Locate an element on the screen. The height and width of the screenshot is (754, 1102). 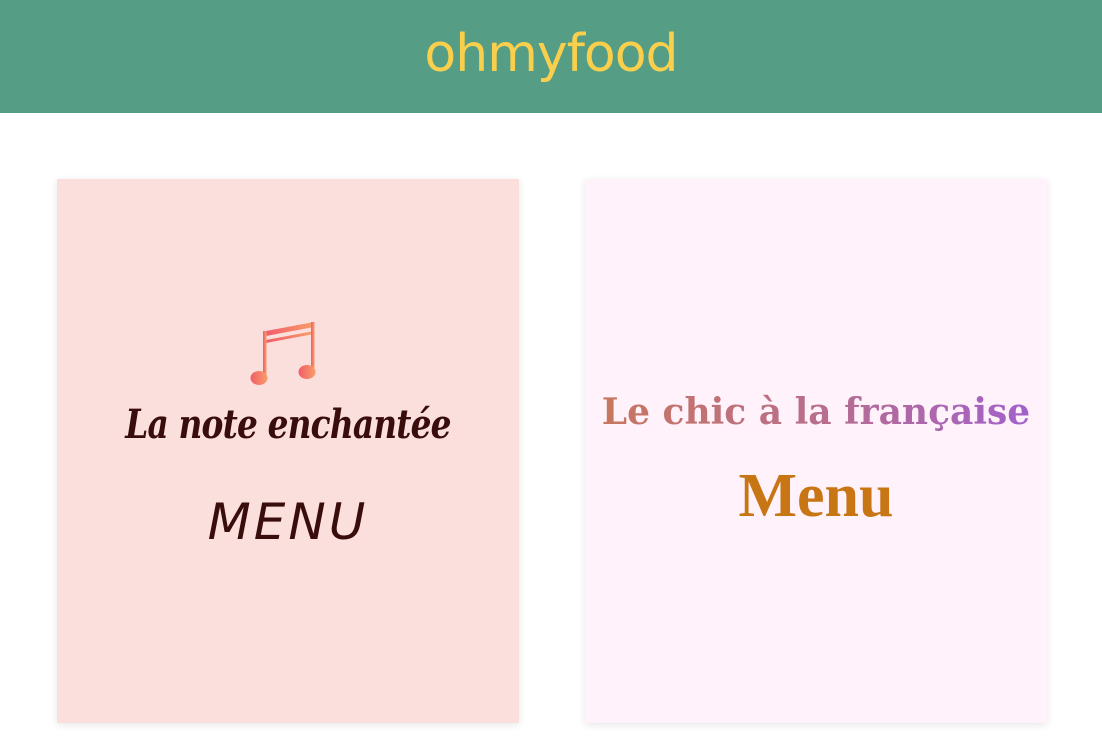
site-header: ohmyfood is located at coordinates (551, 56).